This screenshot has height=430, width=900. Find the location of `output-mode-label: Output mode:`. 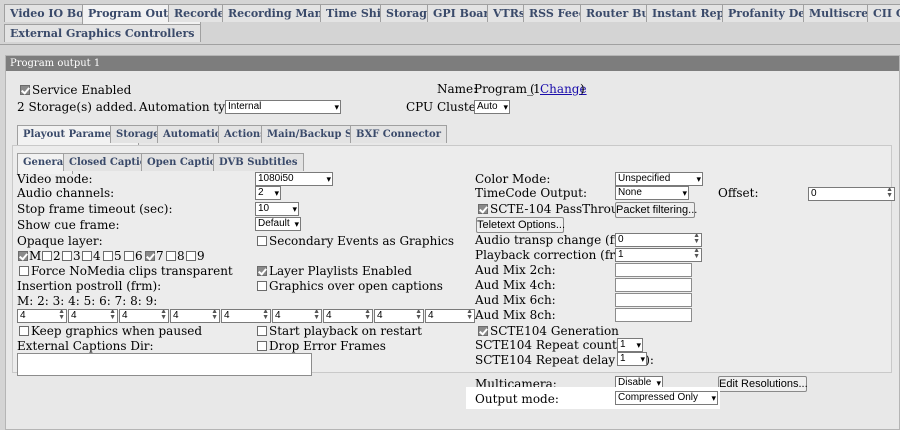

output-mode-label: Output mode: is located at coordinates (517, 399).